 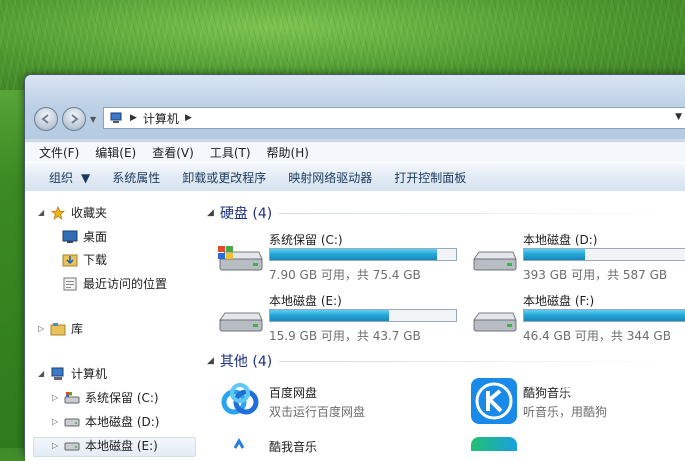 I want to click on open-control-panel-button: 打开控制面板, so click(x=430, y=177).